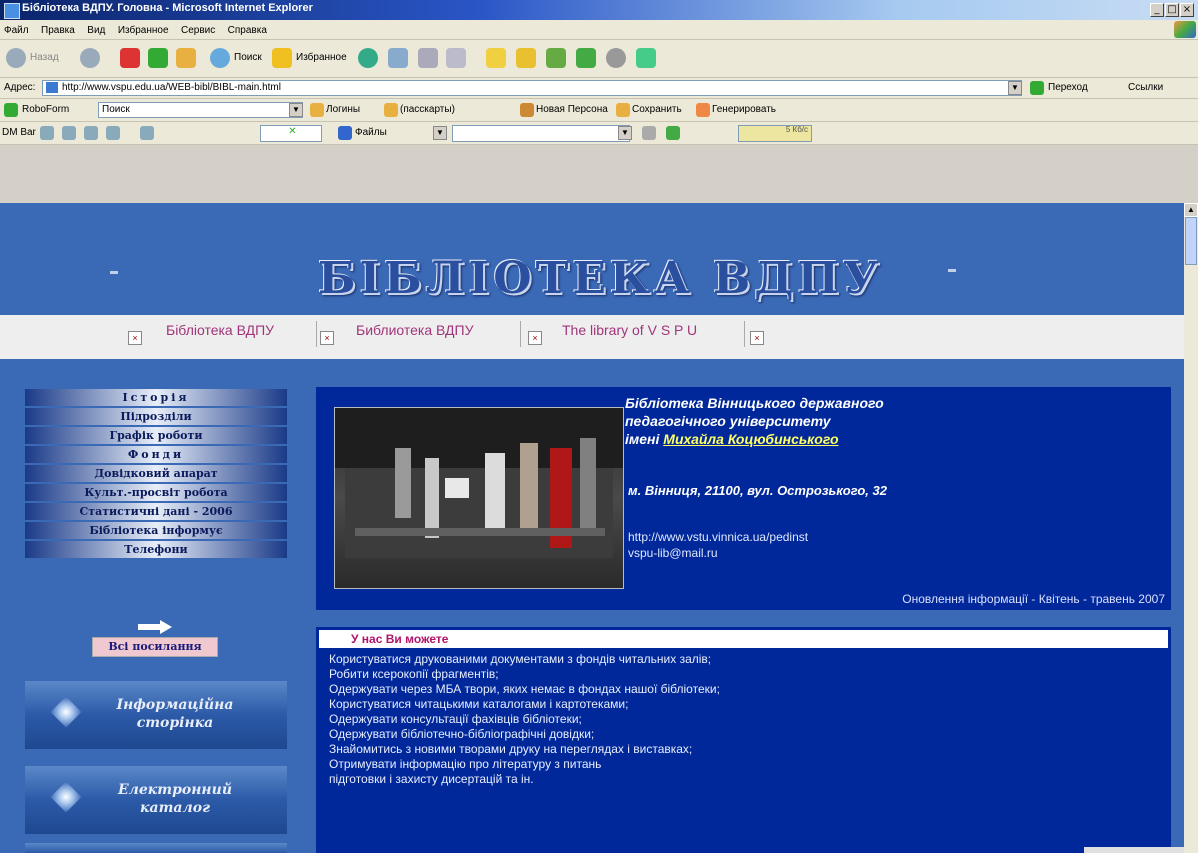 This screenshot has width=1198, height=853. What do you see at coordinates (775, 133) in the screenshot?
I see `speed-meter: 5 Кб/с` at bounding box center [775, 133].